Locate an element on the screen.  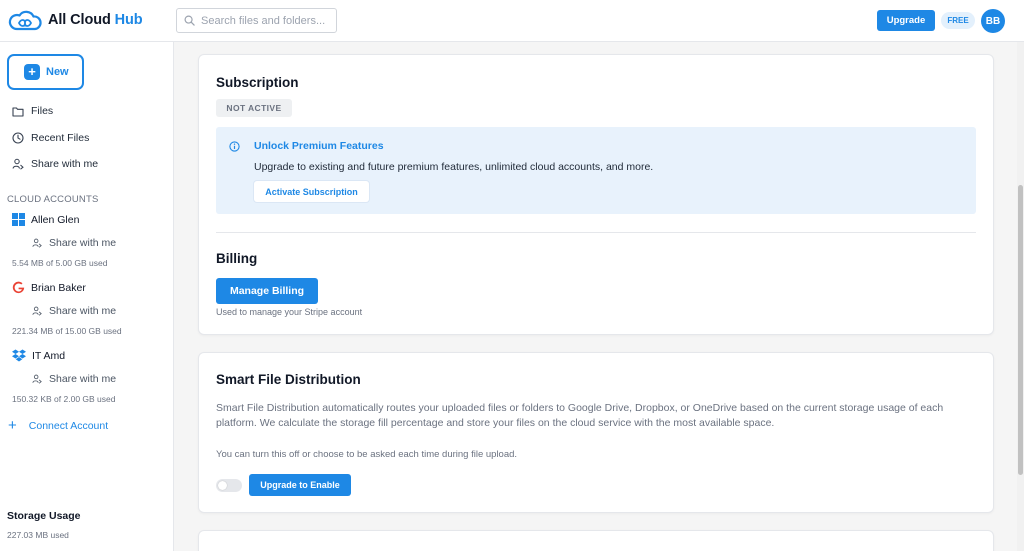
search-input is located at coordinates (266, 20).